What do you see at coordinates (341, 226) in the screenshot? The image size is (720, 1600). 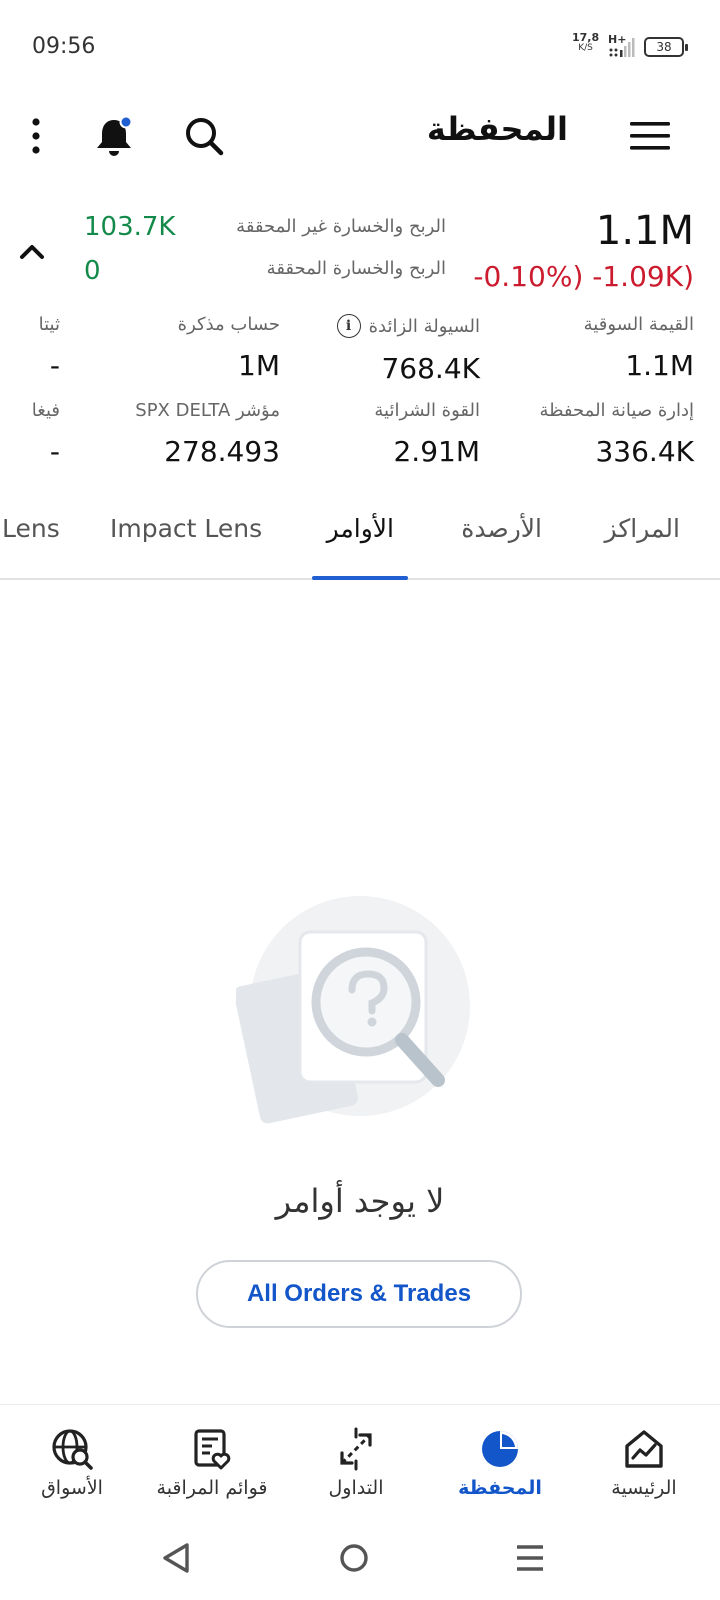 I see `unrealized-pnl-label: الربح والخسارة غير المحققة` at bounding box center [341, 226].